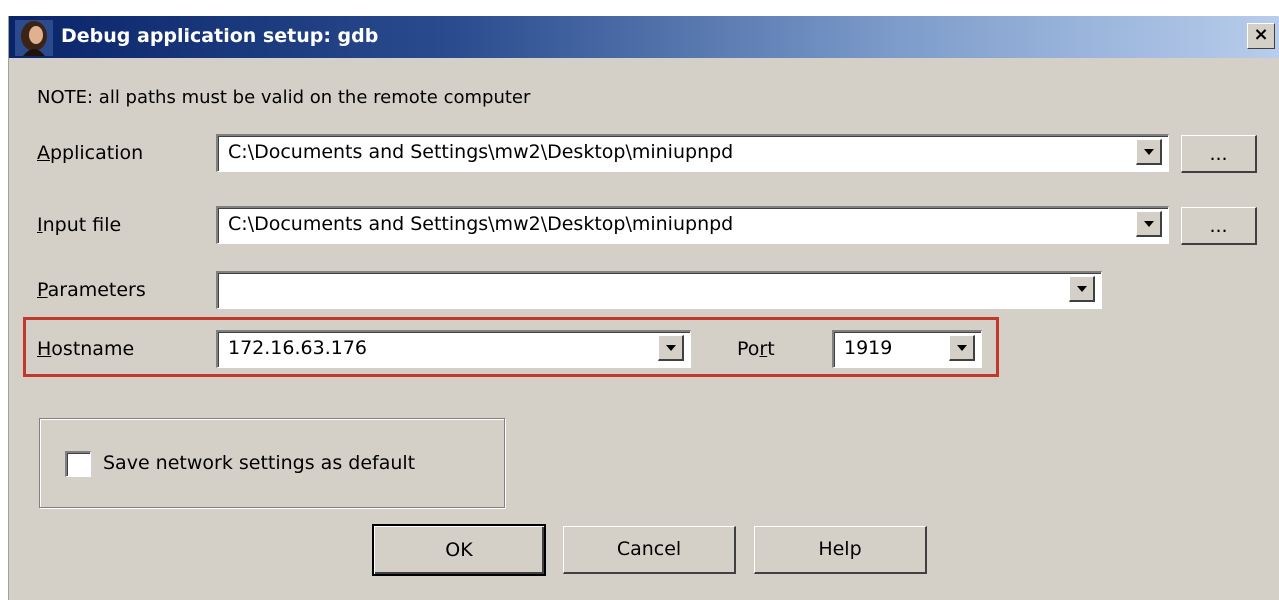 Image resolution: width=1279 pixels, height=600 pixels. What do you see at coordinates (453, 349) in the screenshot?
I see `hostname-combobox: 172.16.63.176` at bounding box center [453, 349].